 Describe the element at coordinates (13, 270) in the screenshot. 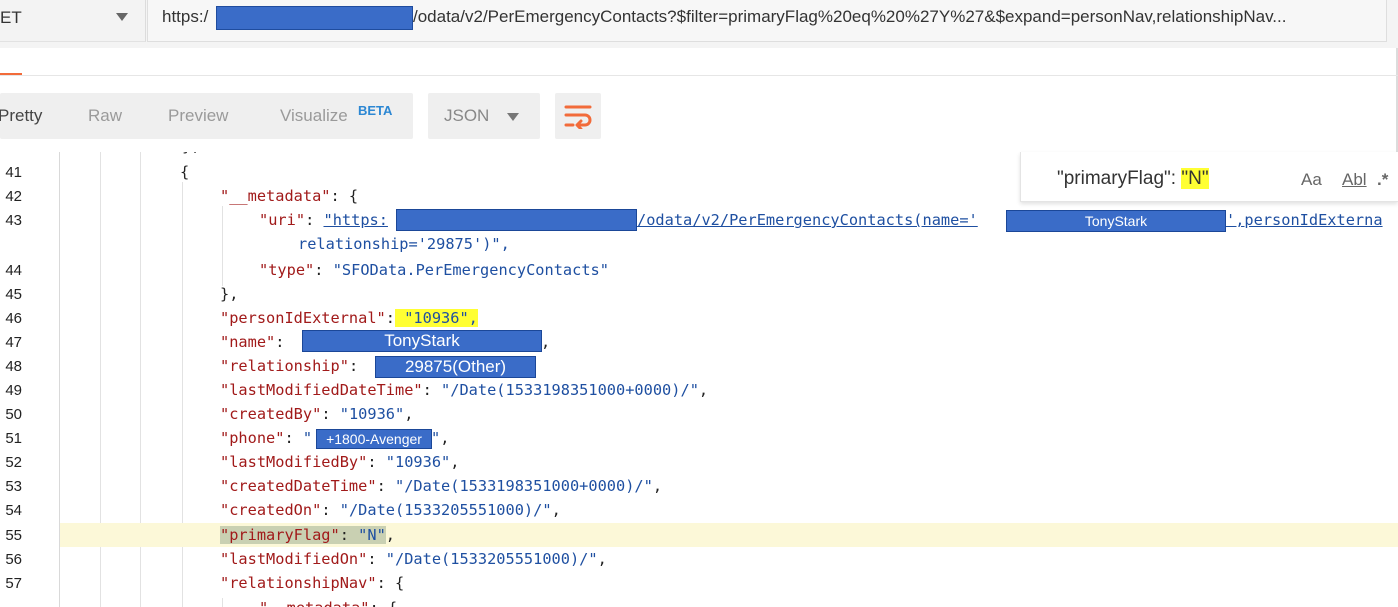

I see `line-number: 44` at that location.